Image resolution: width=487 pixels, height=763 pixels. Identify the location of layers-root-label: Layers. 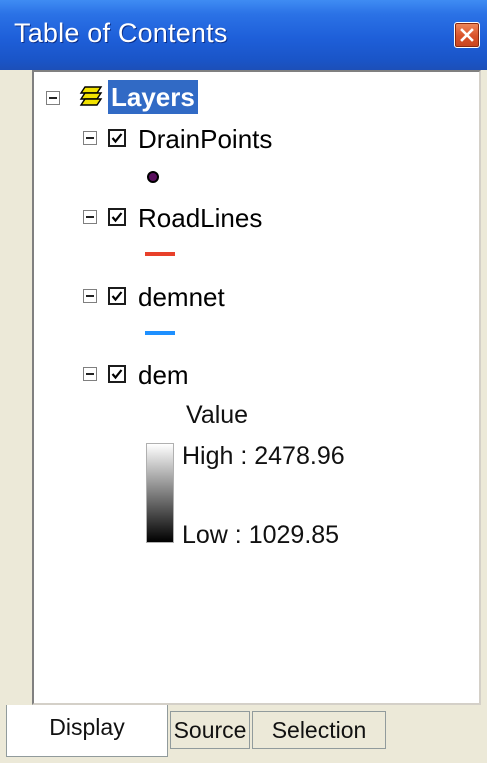
(153, 97).